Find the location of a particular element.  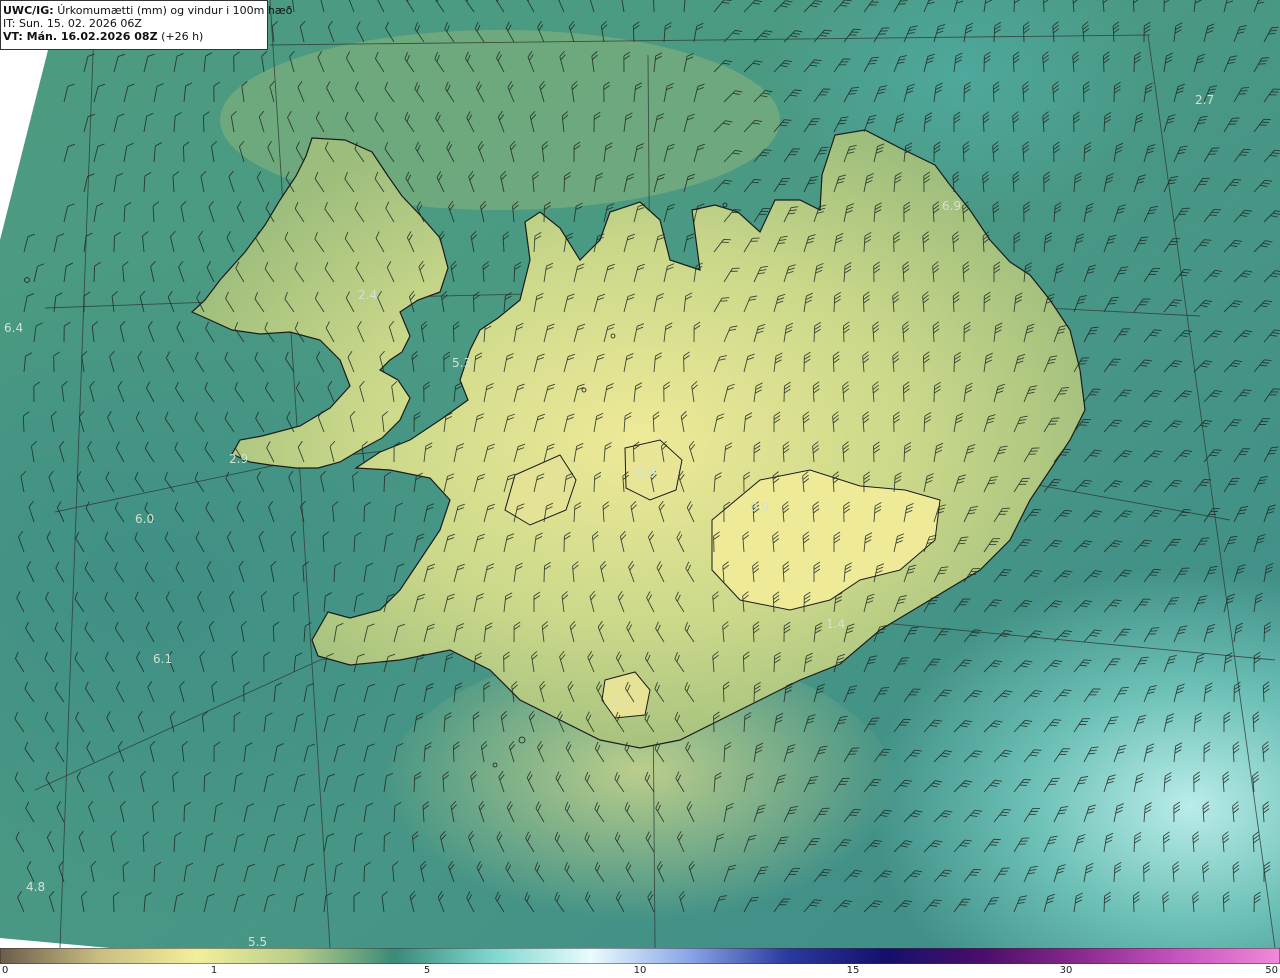

value-label: 2.1 is located at coordinates (619, 702).